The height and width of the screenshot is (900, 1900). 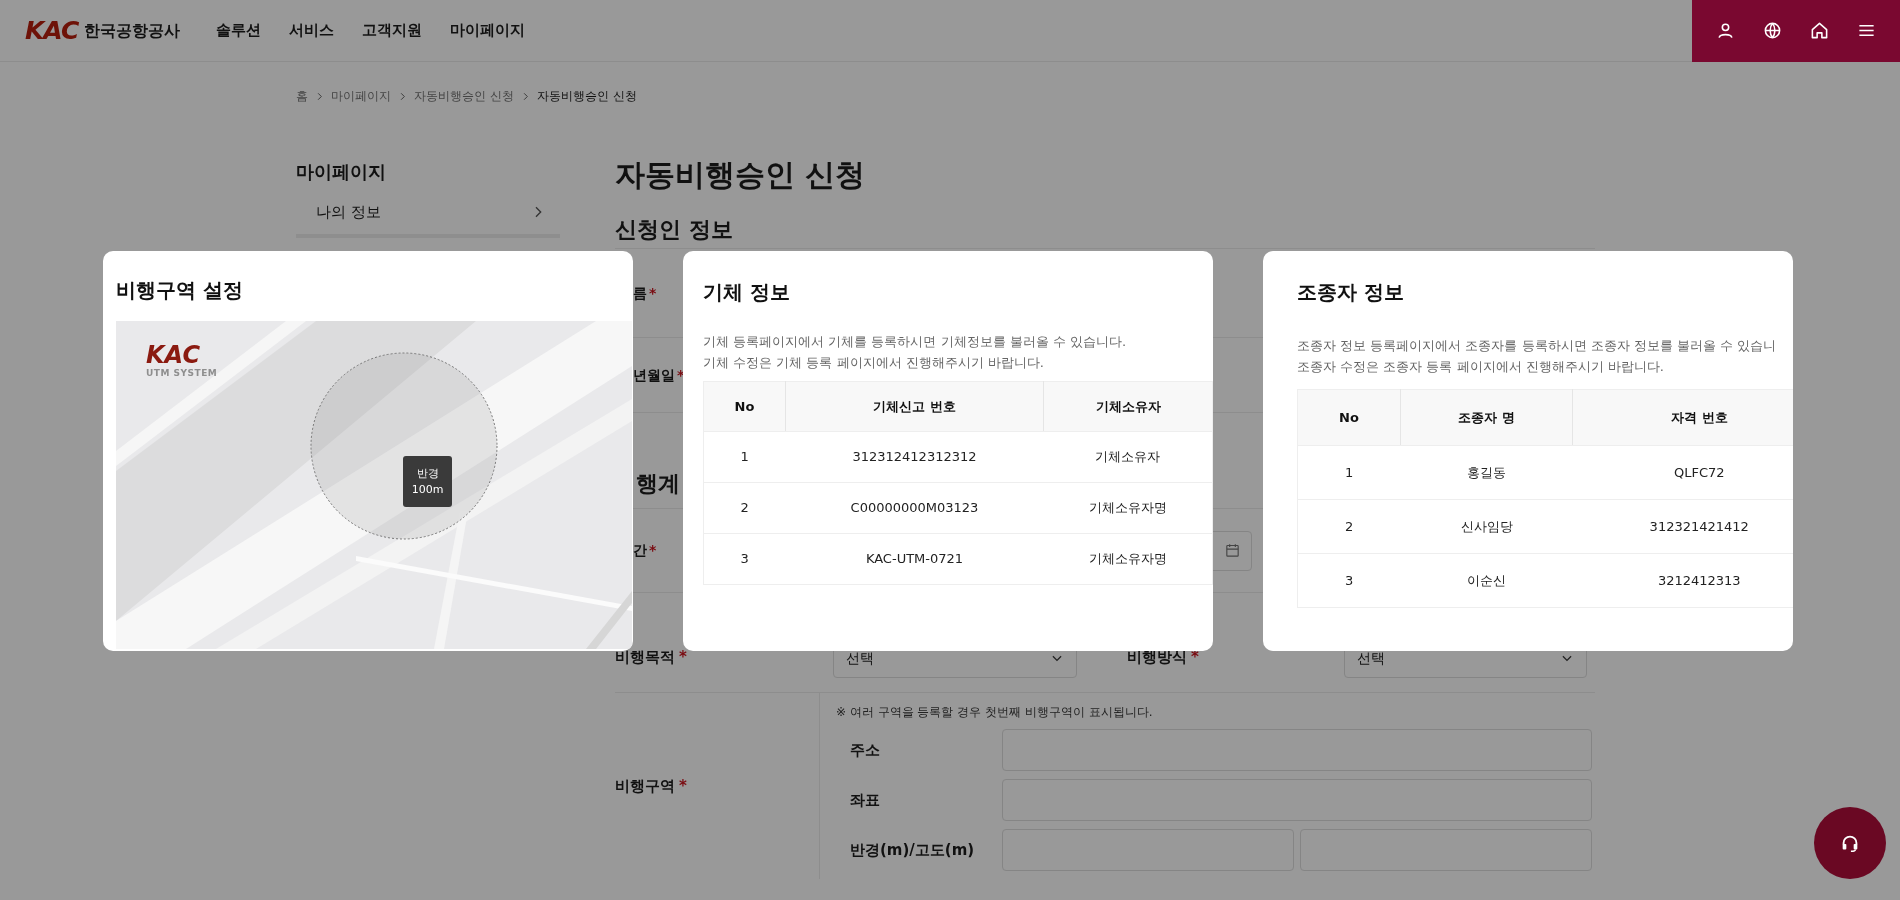 What do you see at coordinates (428, 211) in the screenshot?
I see `sidebar-item: 나의 정보` at bounding box center [428, 211].